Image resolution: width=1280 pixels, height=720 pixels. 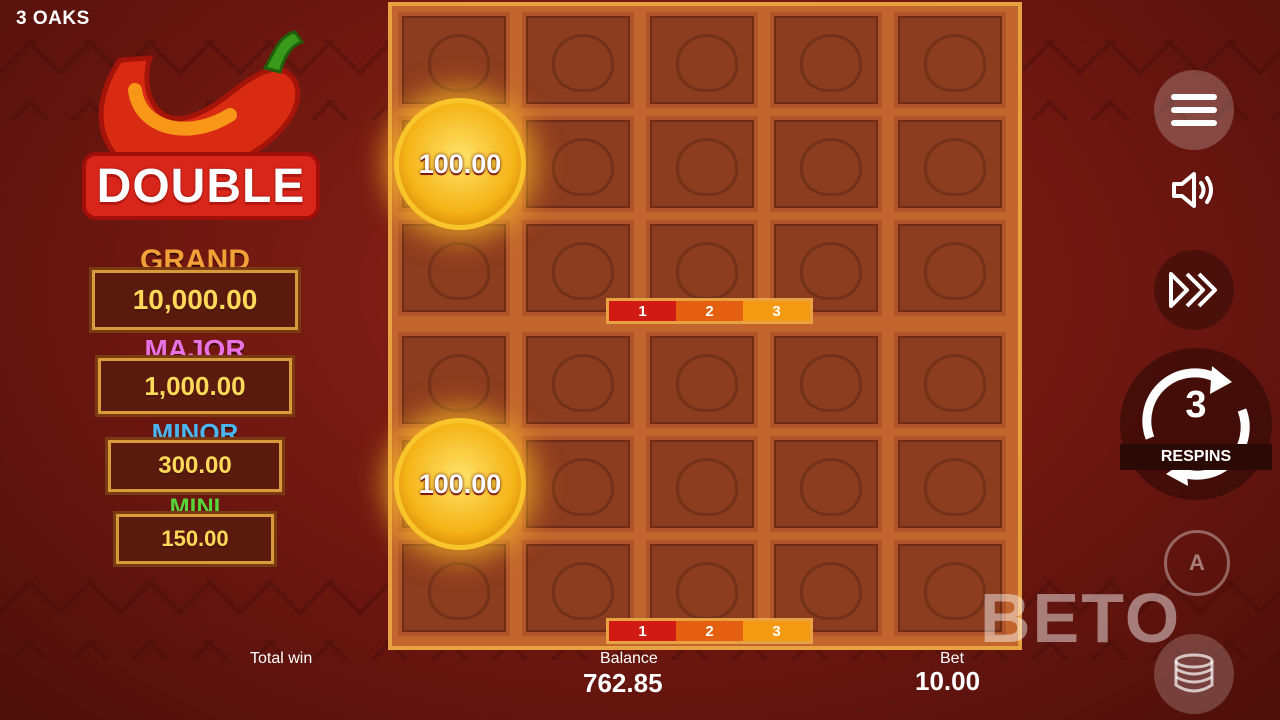 I want to click on turbo-button, so click(x=1194, y=290).